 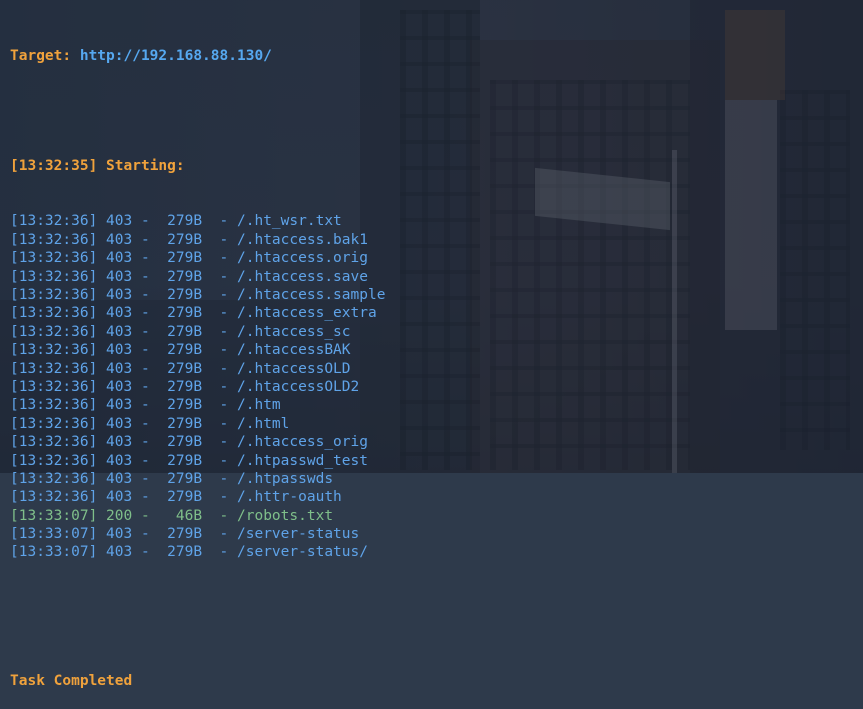 What do you see at coordinates (289, 497) in the screenshot?
I see `result-path: /.httr-oauth` at bounding box center [289, 497].